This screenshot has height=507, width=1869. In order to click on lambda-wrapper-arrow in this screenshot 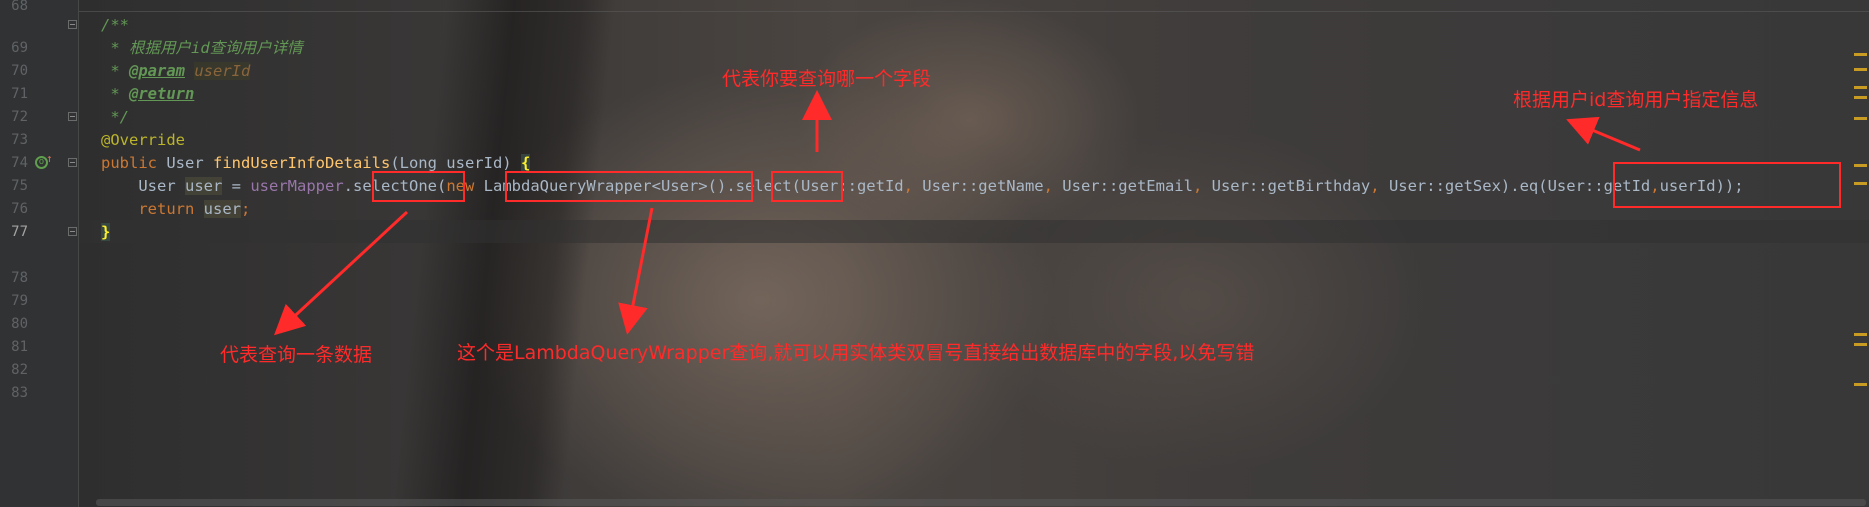, I will do `click(636, 271)`.